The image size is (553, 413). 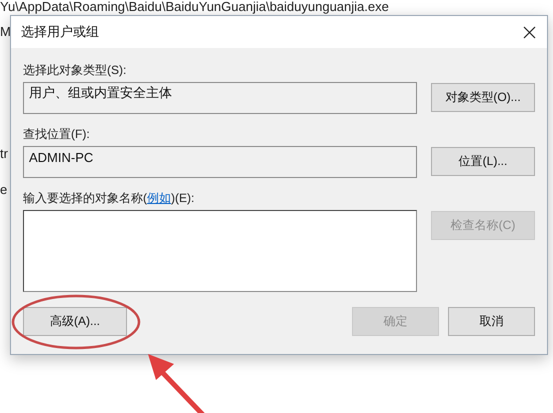 I want to click on file-path-text: Yu\AppData\Roaming\Baidu\BaiduYunGuanjia\baiduyunguanjia.exe, so click(x=194, y=7).